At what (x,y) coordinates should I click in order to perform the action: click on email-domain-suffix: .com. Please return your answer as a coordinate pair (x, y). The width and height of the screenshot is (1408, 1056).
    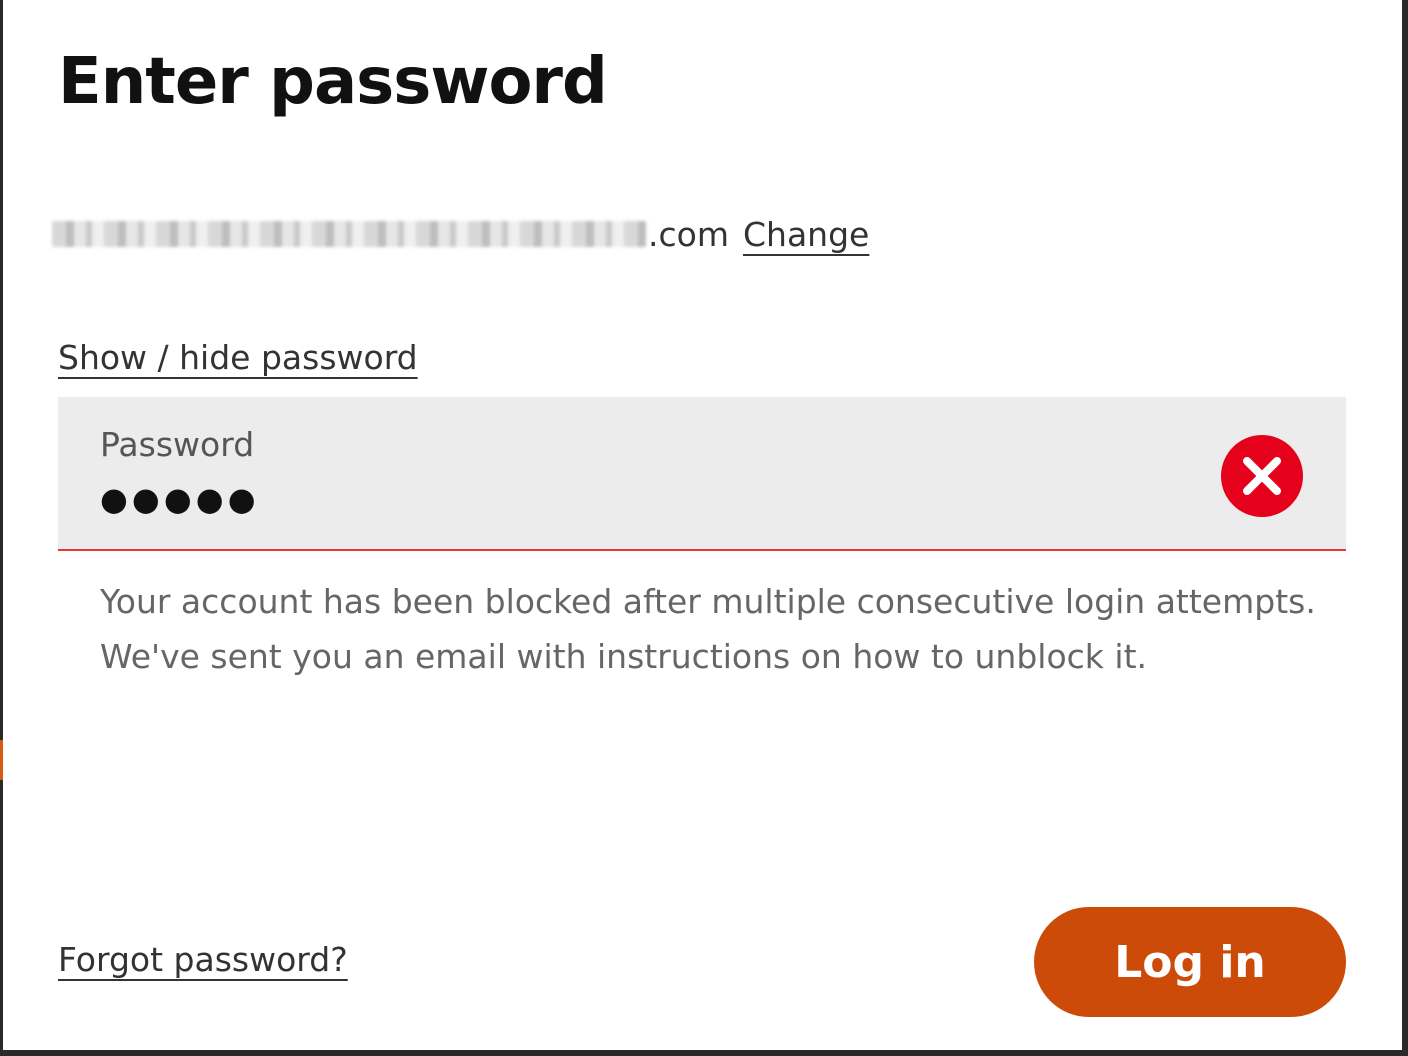
    Looking at the image, I should click on (688, 234).